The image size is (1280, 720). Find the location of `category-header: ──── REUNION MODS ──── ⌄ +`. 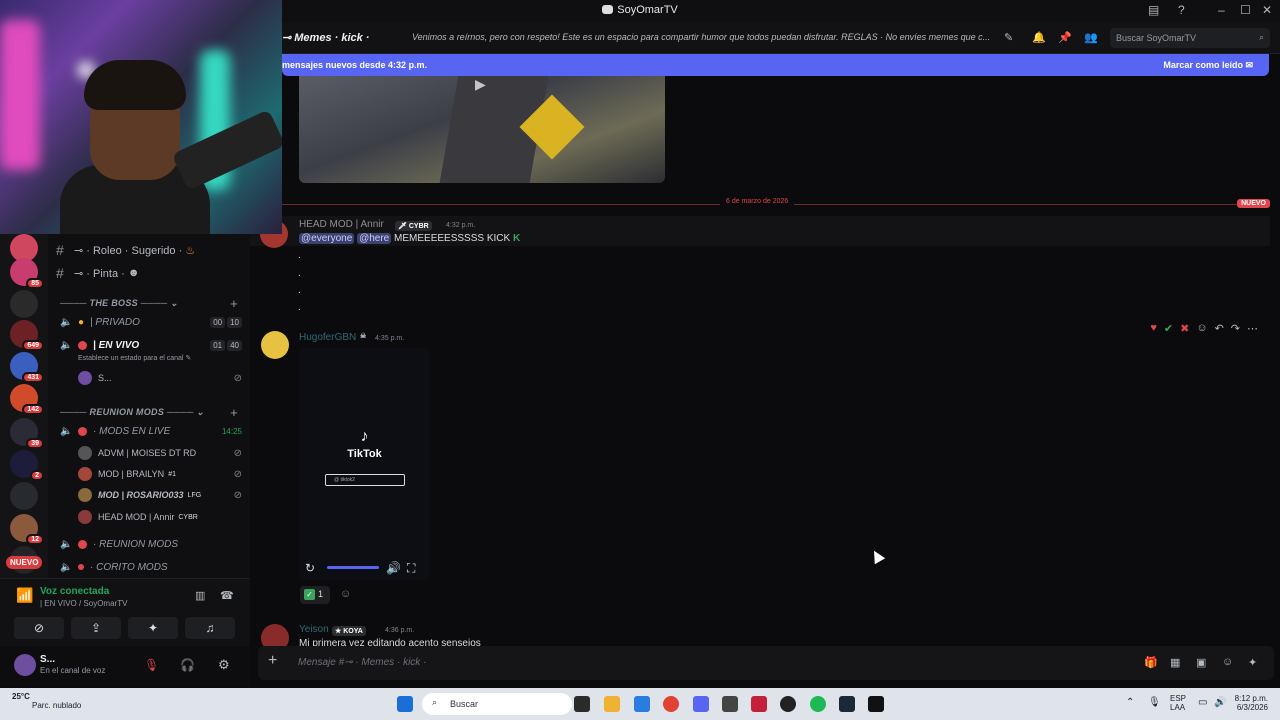

category-header: ──── REUNION MODS ──── ⌄ + is located at coordinates (151, 412).